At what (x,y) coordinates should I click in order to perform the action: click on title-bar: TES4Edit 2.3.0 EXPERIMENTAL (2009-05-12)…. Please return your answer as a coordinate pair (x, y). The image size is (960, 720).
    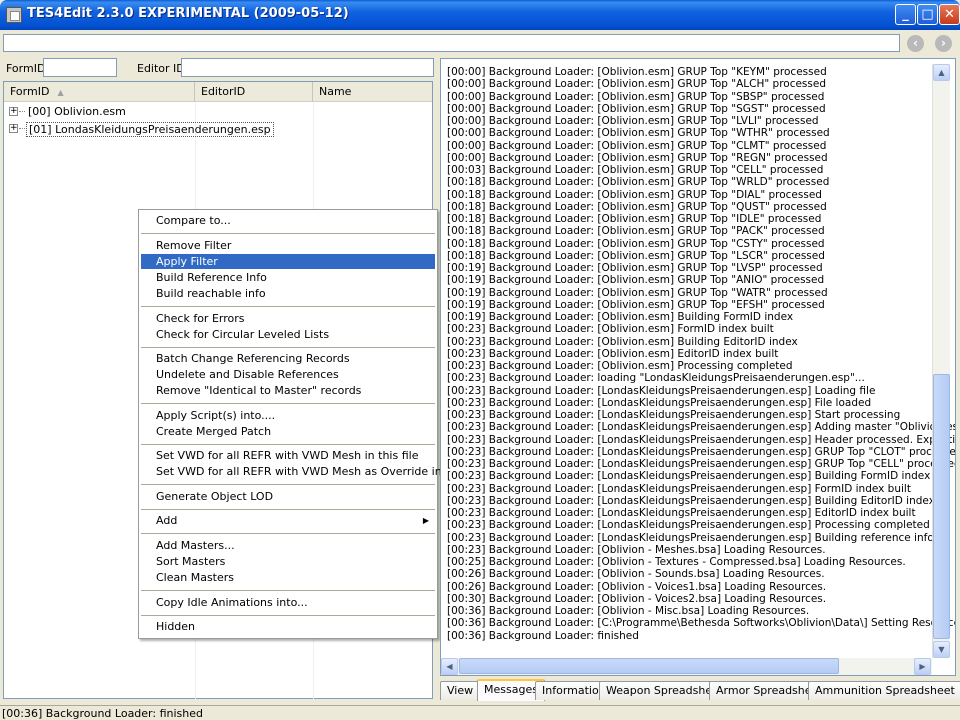
    Looking at the image, I should click on (480, 15).